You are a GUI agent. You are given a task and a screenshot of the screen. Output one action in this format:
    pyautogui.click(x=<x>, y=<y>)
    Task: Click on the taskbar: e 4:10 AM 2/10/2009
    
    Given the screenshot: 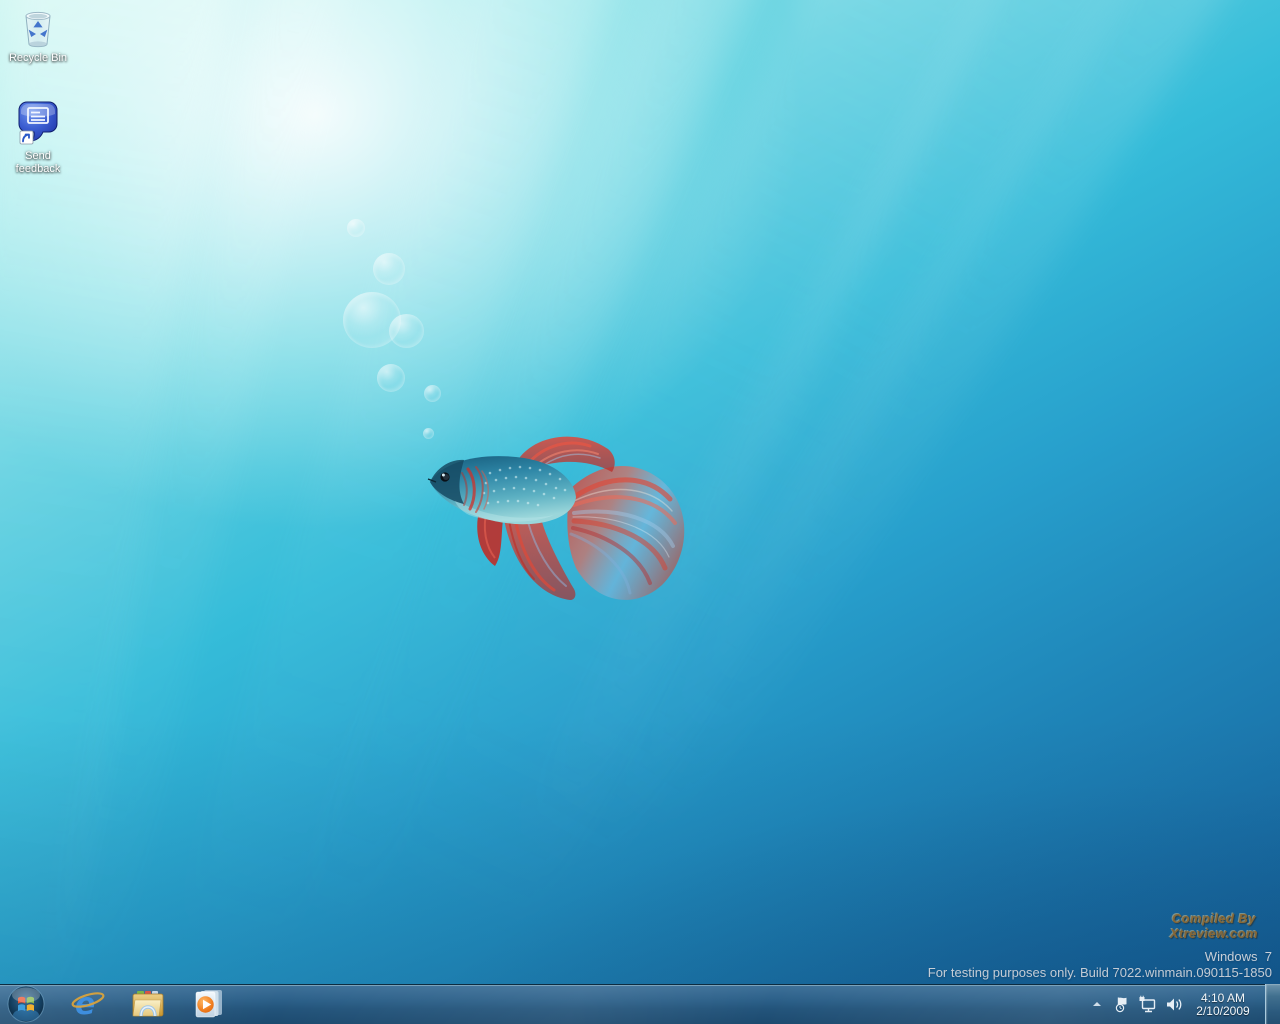 What is the action you would take?
    pyautogui.click(x=640, y=1004)
    